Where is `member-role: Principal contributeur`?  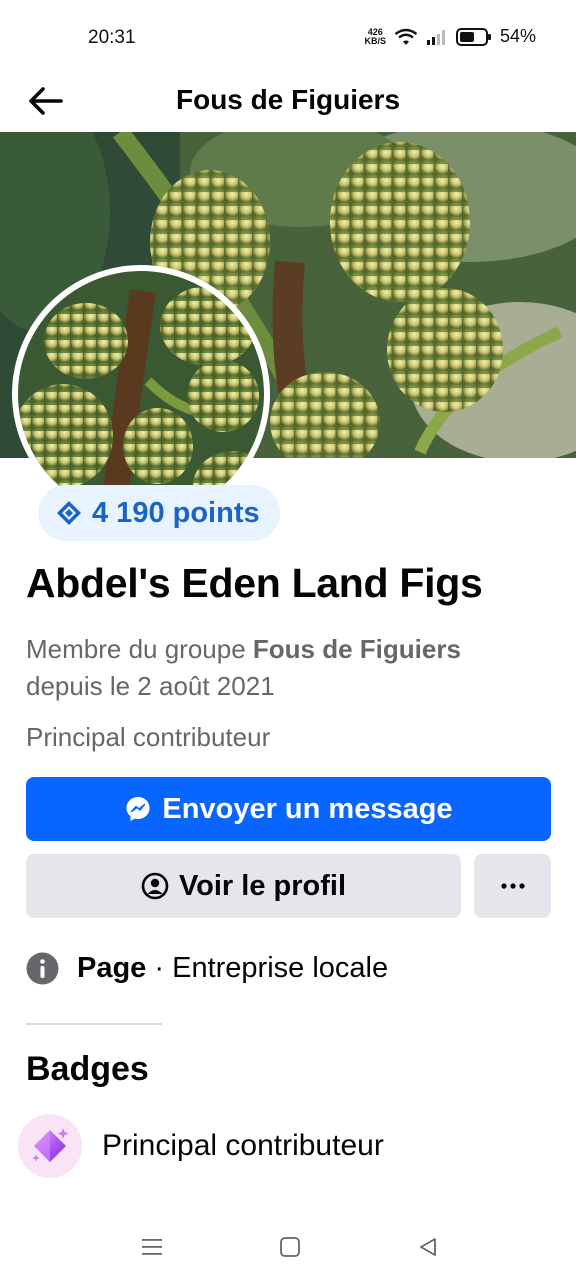 member-role: Principal contributeur is located at coordinates (148, 737).